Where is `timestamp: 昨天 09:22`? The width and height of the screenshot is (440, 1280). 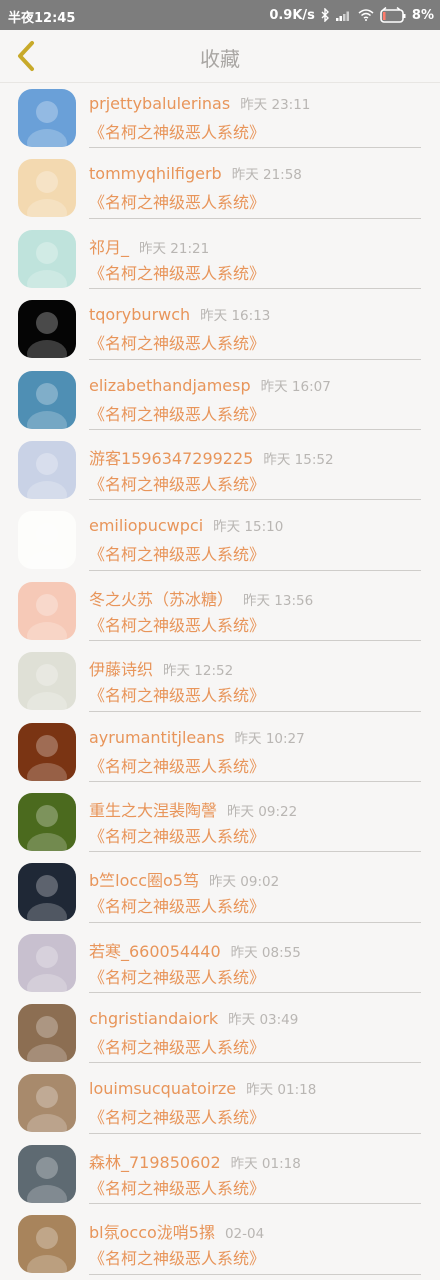
timestamp: 昨天 09:22 is located at coordinates (262, 811).